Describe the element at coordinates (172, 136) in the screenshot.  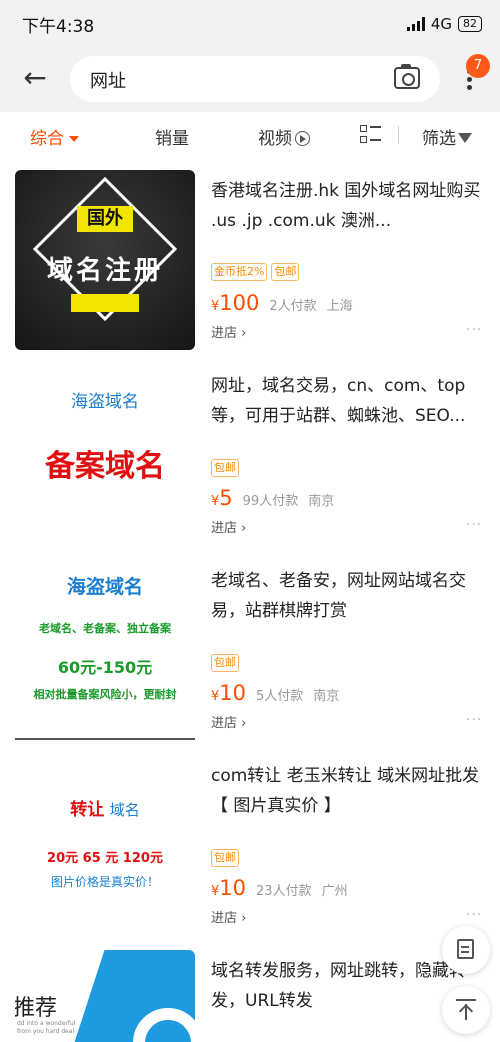
I see `filter-sales-tab: 销量` at that location.